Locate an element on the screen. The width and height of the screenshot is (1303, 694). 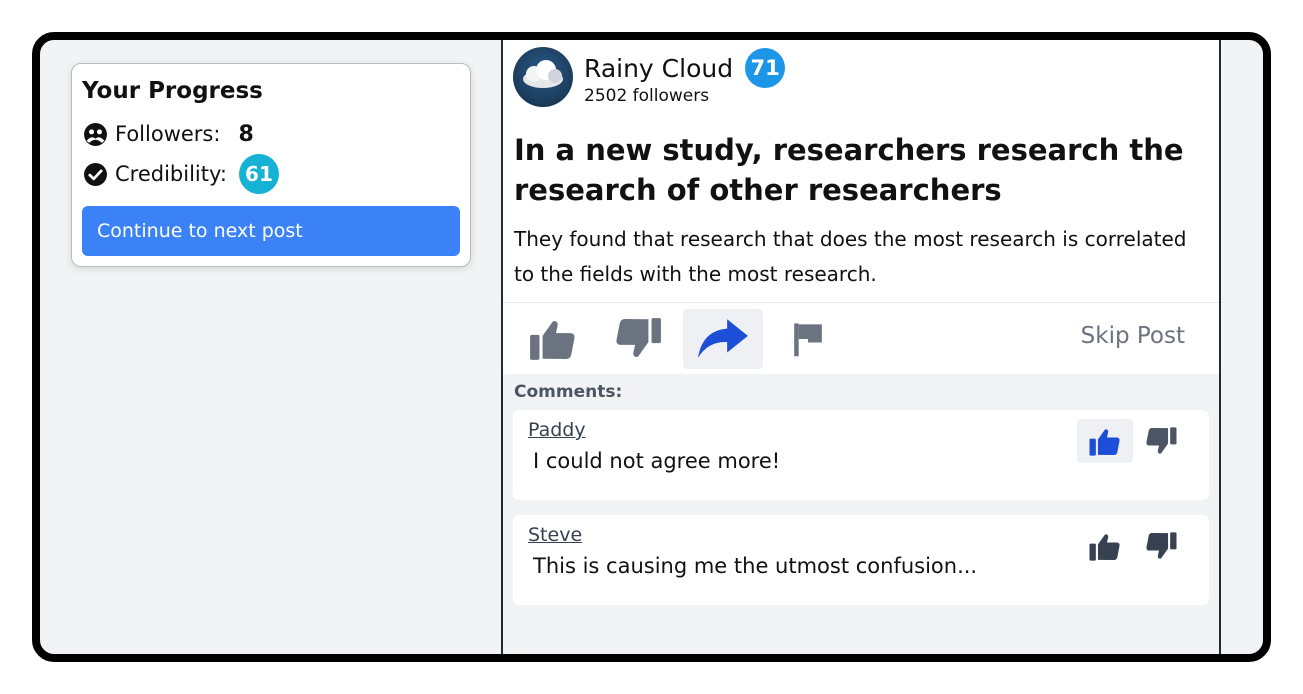
author-info: Rainy Cloud 71 2502 followers is located at coordinates (685, 77).